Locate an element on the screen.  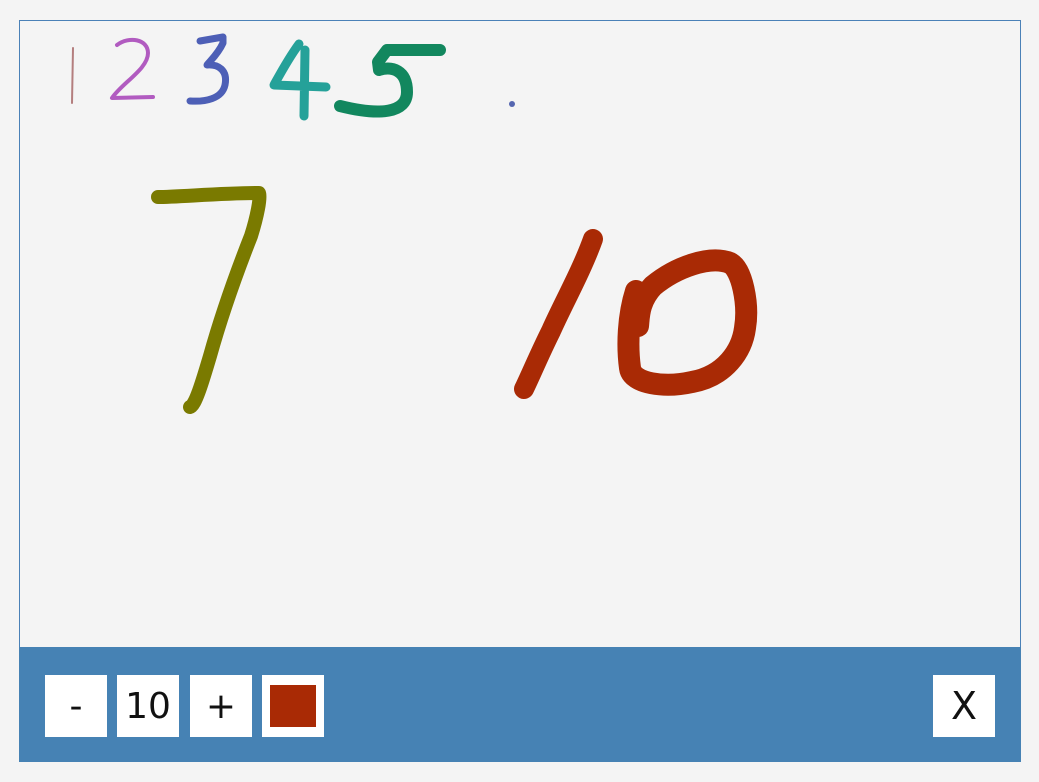
increase-brush-size-button: + is located at coordinates (221, 706).